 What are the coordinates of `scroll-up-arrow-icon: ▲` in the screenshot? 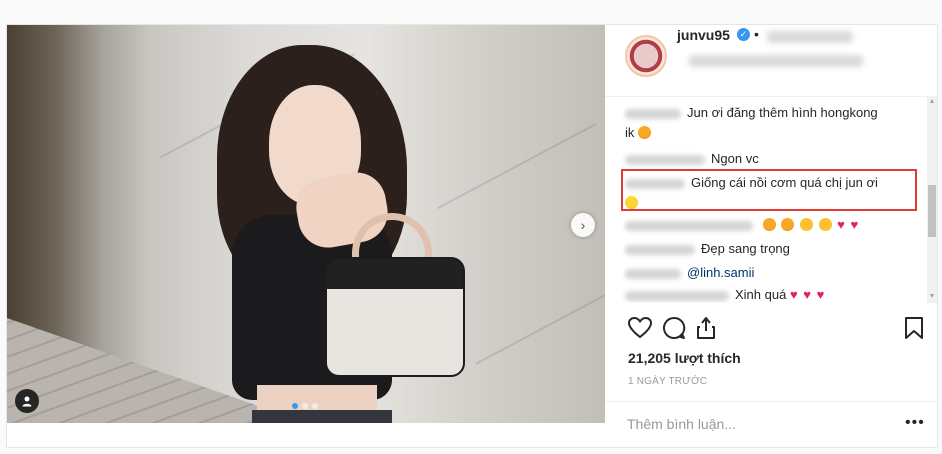 It's located at (932, 101).